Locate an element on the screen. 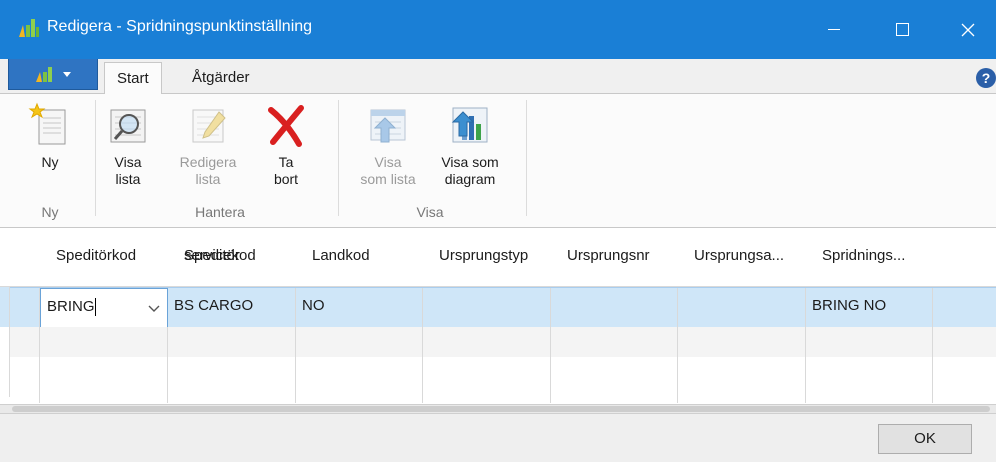 The height and width of the screenshot is (462, 996). table-cell: BS CARGO is located at coordinates (232, 308).